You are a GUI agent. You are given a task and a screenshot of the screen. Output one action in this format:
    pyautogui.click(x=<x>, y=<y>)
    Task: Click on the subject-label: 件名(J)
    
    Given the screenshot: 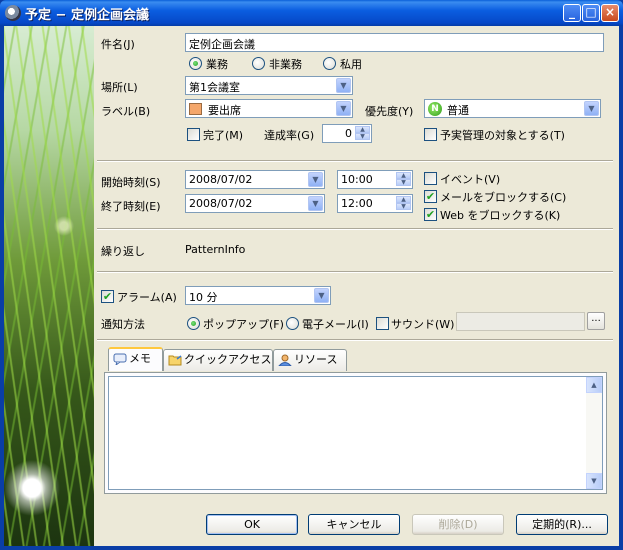 What is the action you would take?
    pyautogui.click(x=118, y=44)
    